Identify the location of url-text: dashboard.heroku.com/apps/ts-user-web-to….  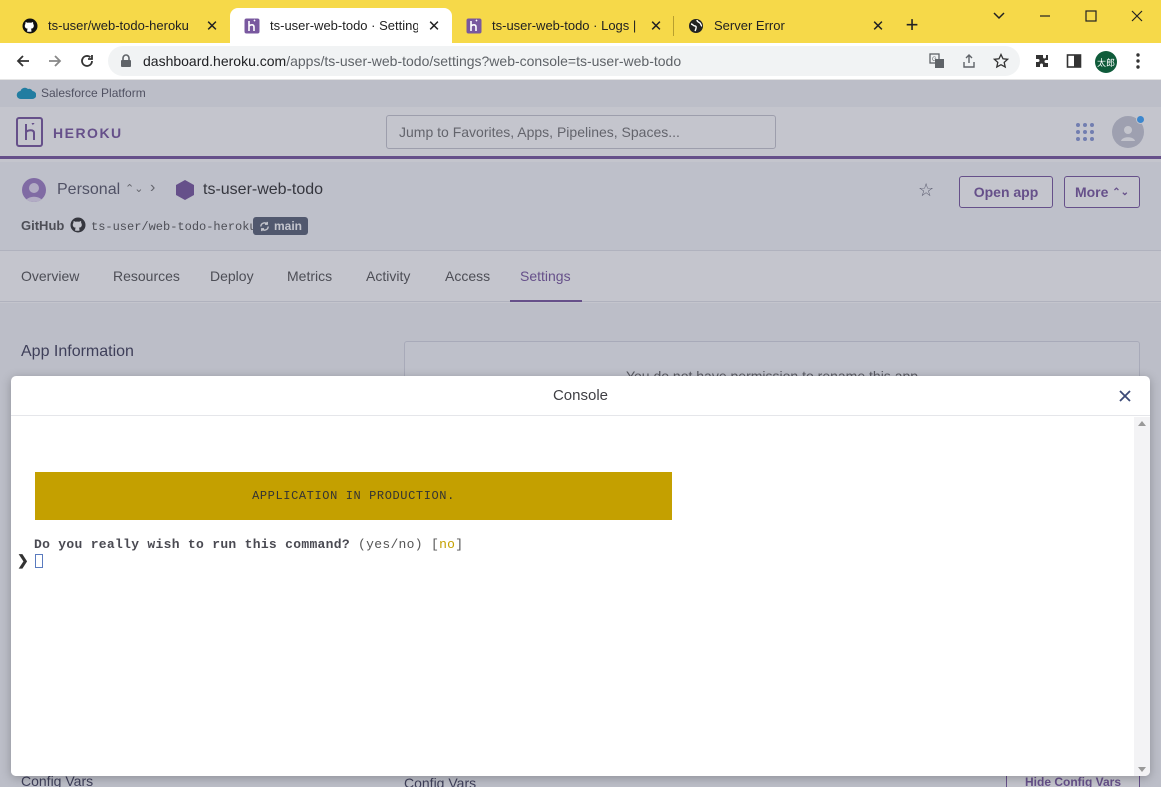
(412, 61).